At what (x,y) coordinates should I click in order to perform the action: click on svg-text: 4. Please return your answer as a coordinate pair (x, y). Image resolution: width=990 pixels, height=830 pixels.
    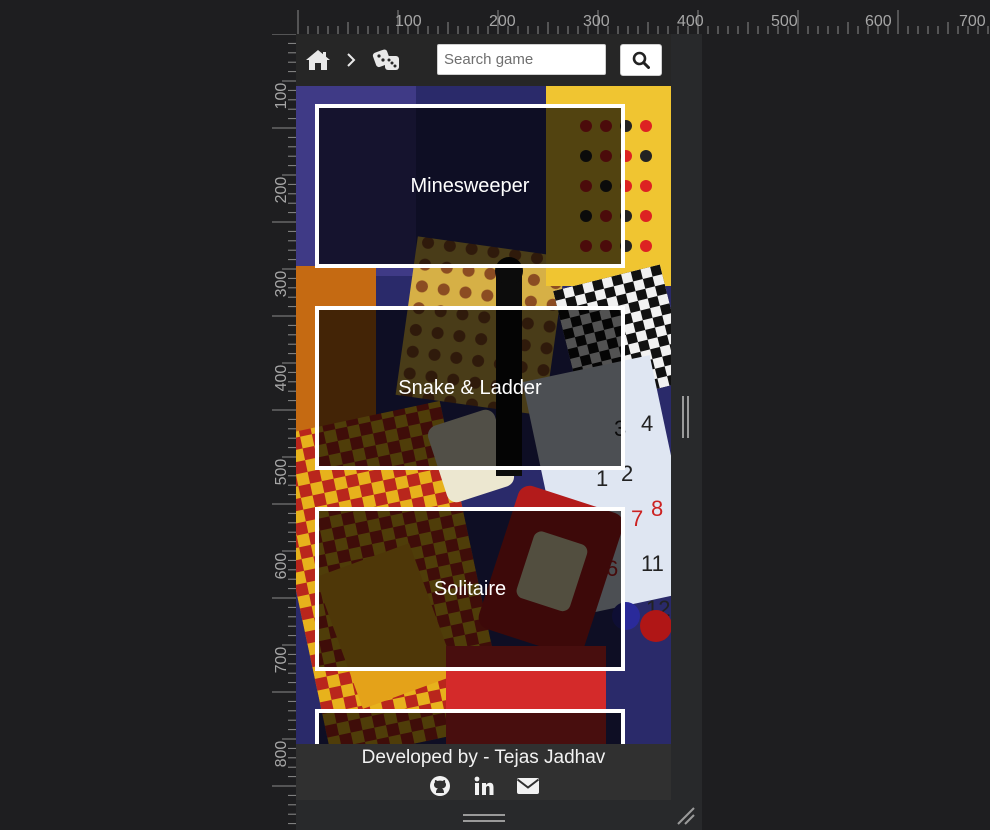
    Looking at the image, I should click on (647, 423).